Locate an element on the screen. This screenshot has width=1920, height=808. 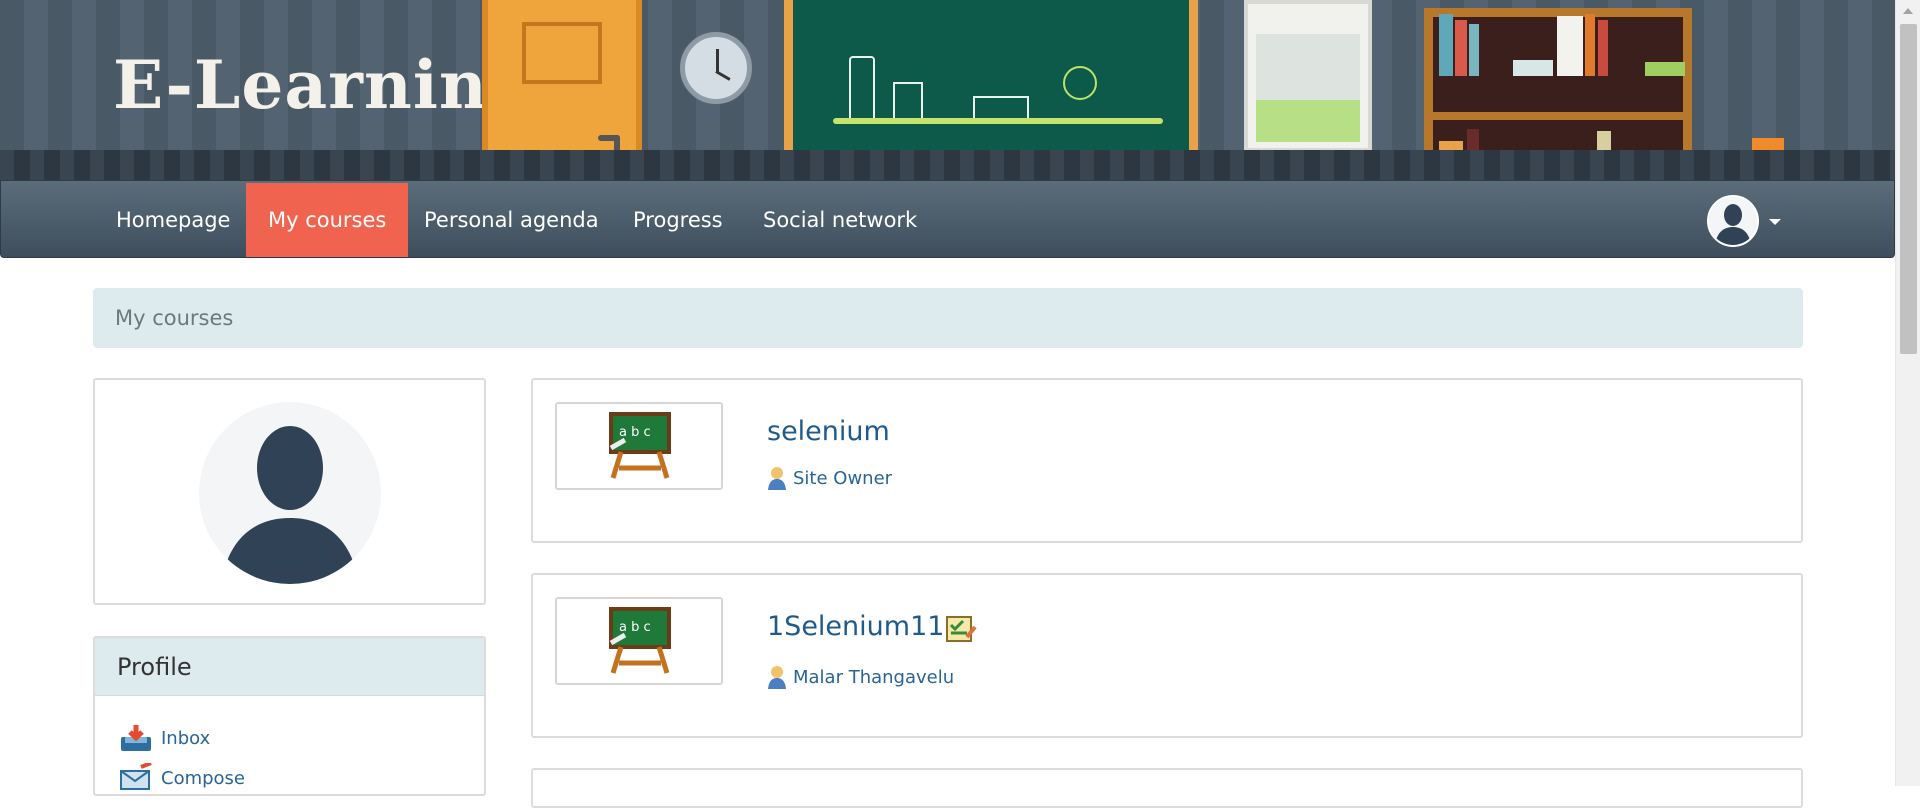
nav-personal-agenda: Personal agenda is located at coordinates (511, 220).